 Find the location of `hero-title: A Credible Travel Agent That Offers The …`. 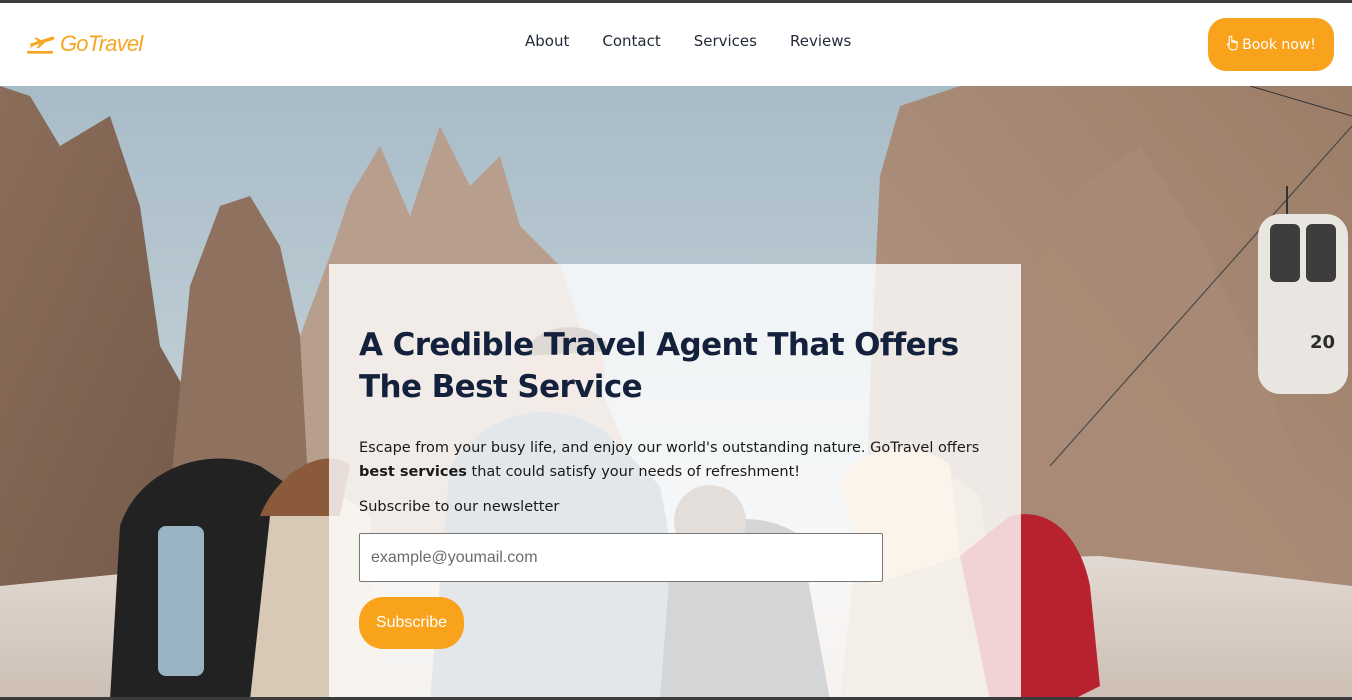

hero-title: A Credible Travel Agent That Offers The … is located at coordinates (659, 366).